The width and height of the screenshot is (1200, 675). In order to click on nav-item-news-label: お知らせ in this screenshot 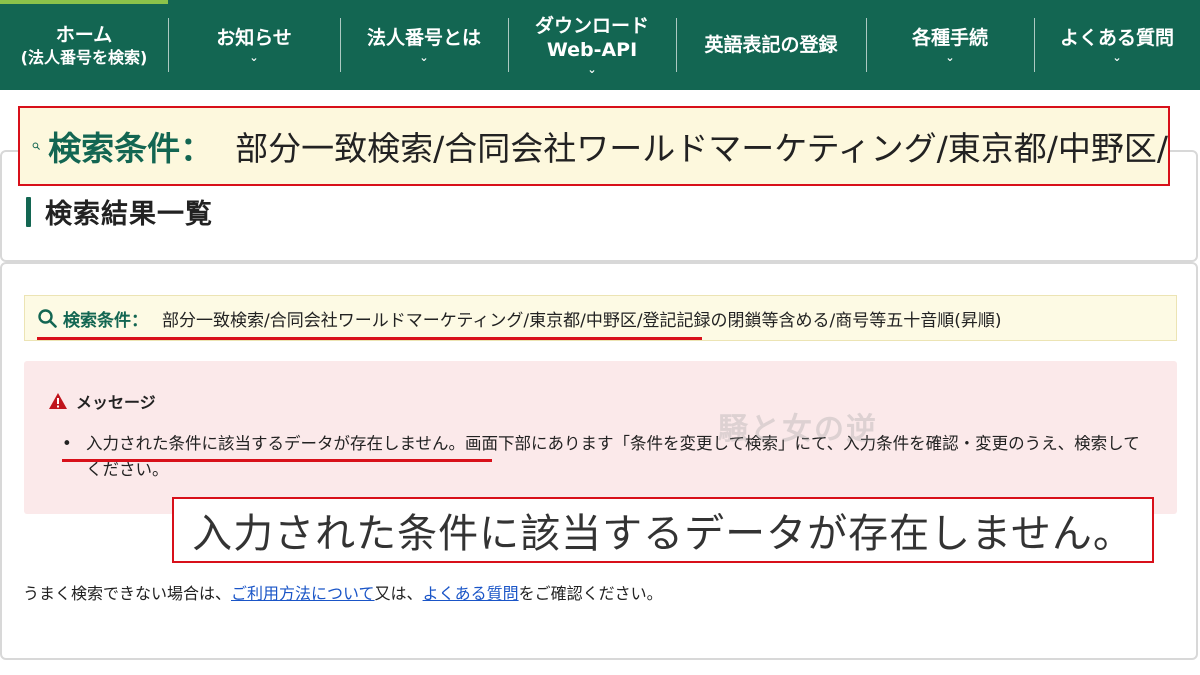, I will do `click(254, 38)`.